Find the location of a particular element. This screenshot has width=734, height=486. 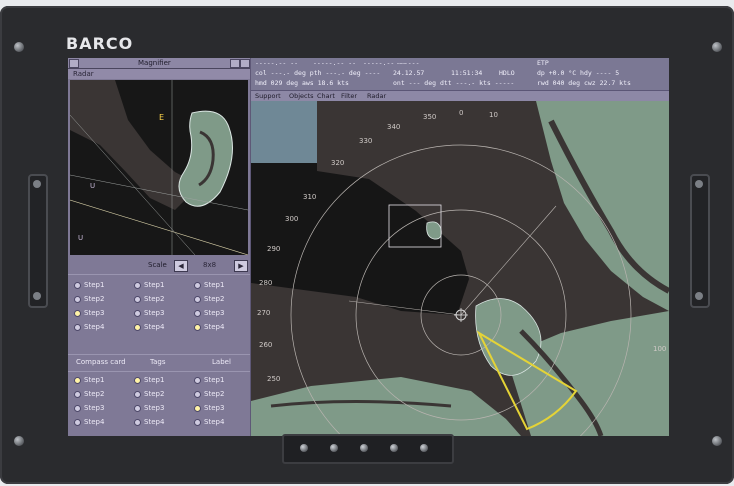

scale-row: Scale ◀ 8x8 ▶ is located at coordinates (159, 265).